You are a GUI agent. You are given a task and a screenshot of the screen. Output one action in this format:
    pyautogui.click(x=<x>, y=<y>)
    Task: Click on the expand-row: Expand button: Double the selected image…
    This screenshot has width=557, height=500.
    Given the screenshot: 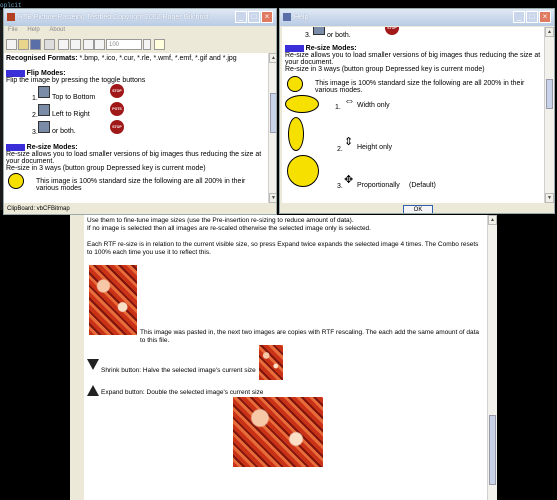 What is the action you would take?
    pyautogui.click(x=285, y=426)
    